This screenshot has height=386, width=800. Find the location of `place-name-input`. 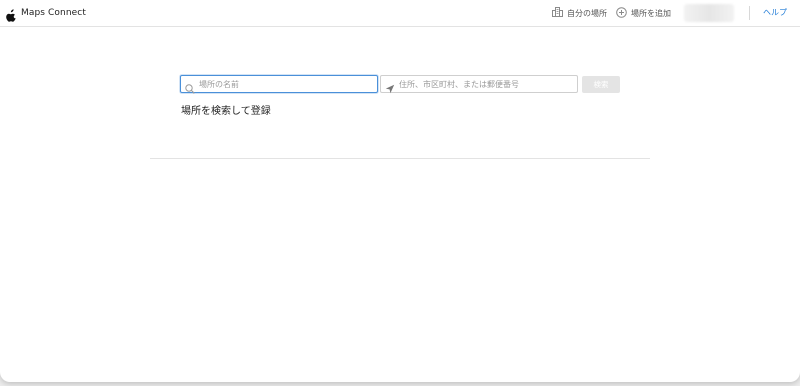

place-name-input is located at coordinates (284, 84).